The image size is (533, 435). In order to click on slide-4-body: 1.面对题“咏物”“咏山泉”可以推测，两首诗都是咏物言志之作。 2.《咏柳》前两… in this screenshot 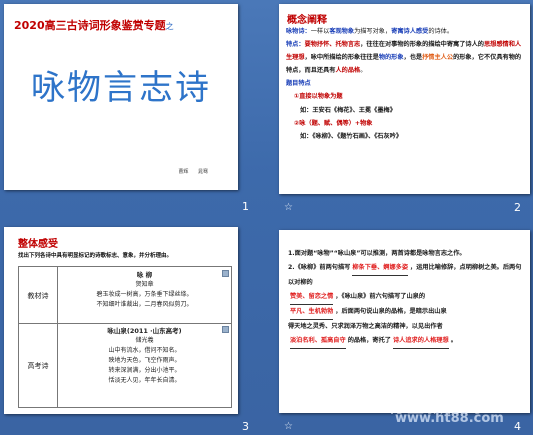, I will do `click(406, 298)`.